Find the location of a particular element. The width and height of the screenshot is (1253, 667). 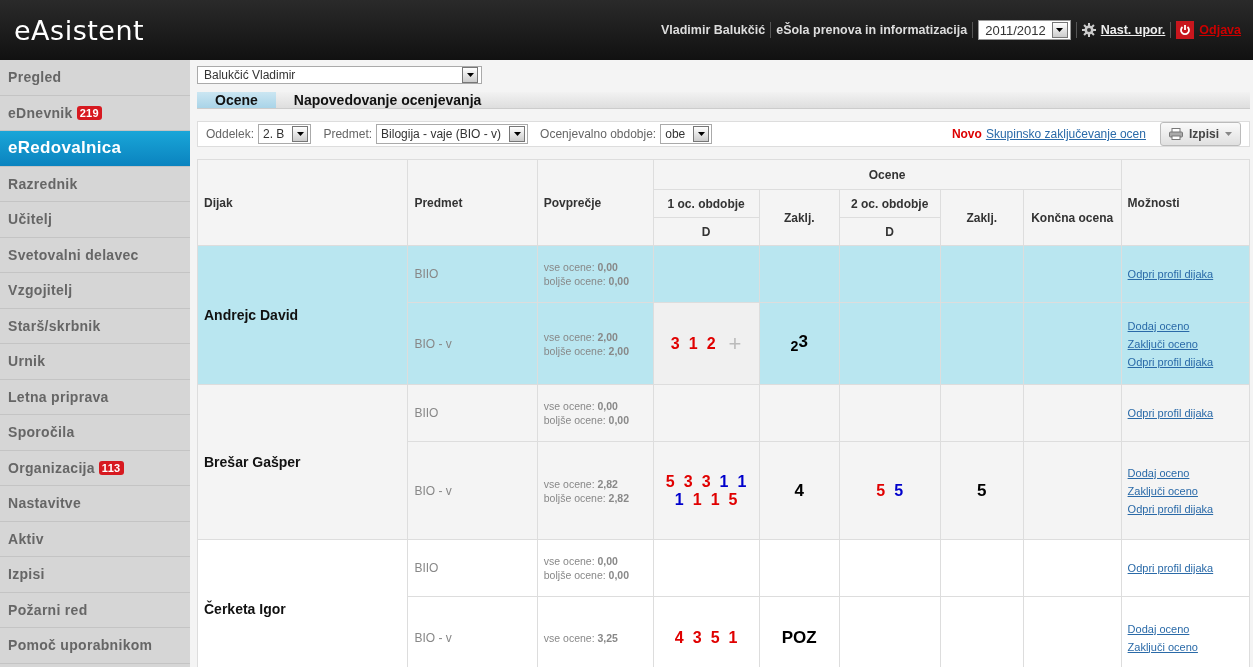

column-header: Predmet is located at coordinates (472, 202).